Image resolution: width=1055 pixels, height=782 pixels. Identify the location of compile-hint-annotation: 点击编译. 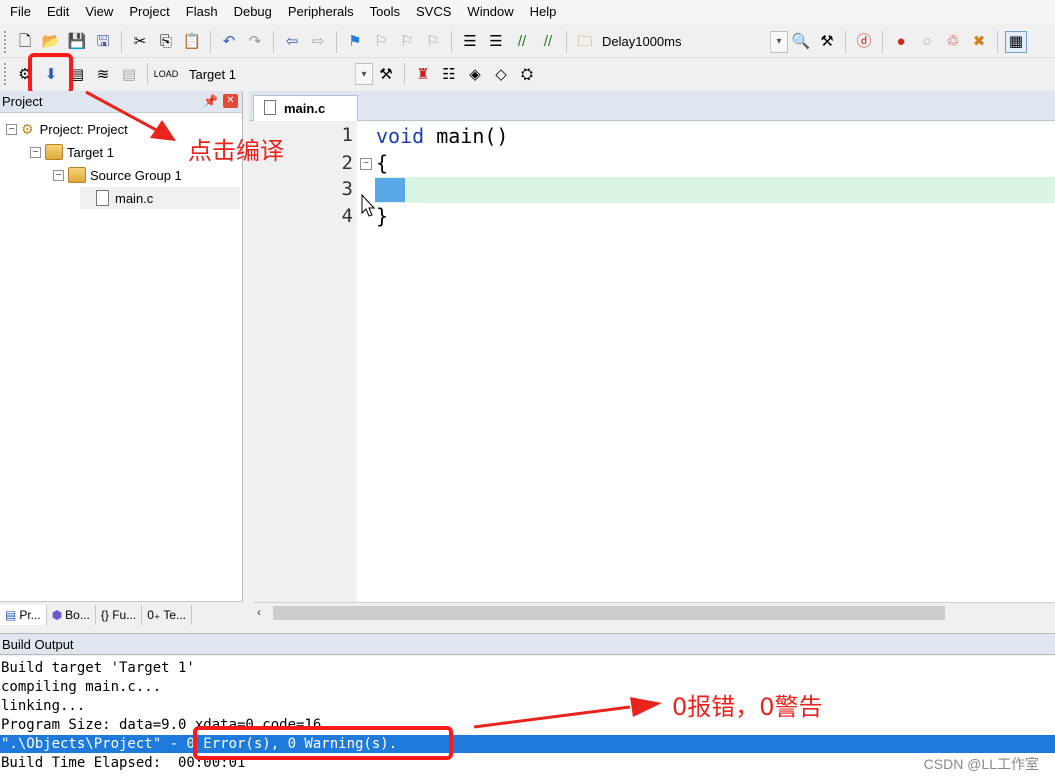
(236, 151).